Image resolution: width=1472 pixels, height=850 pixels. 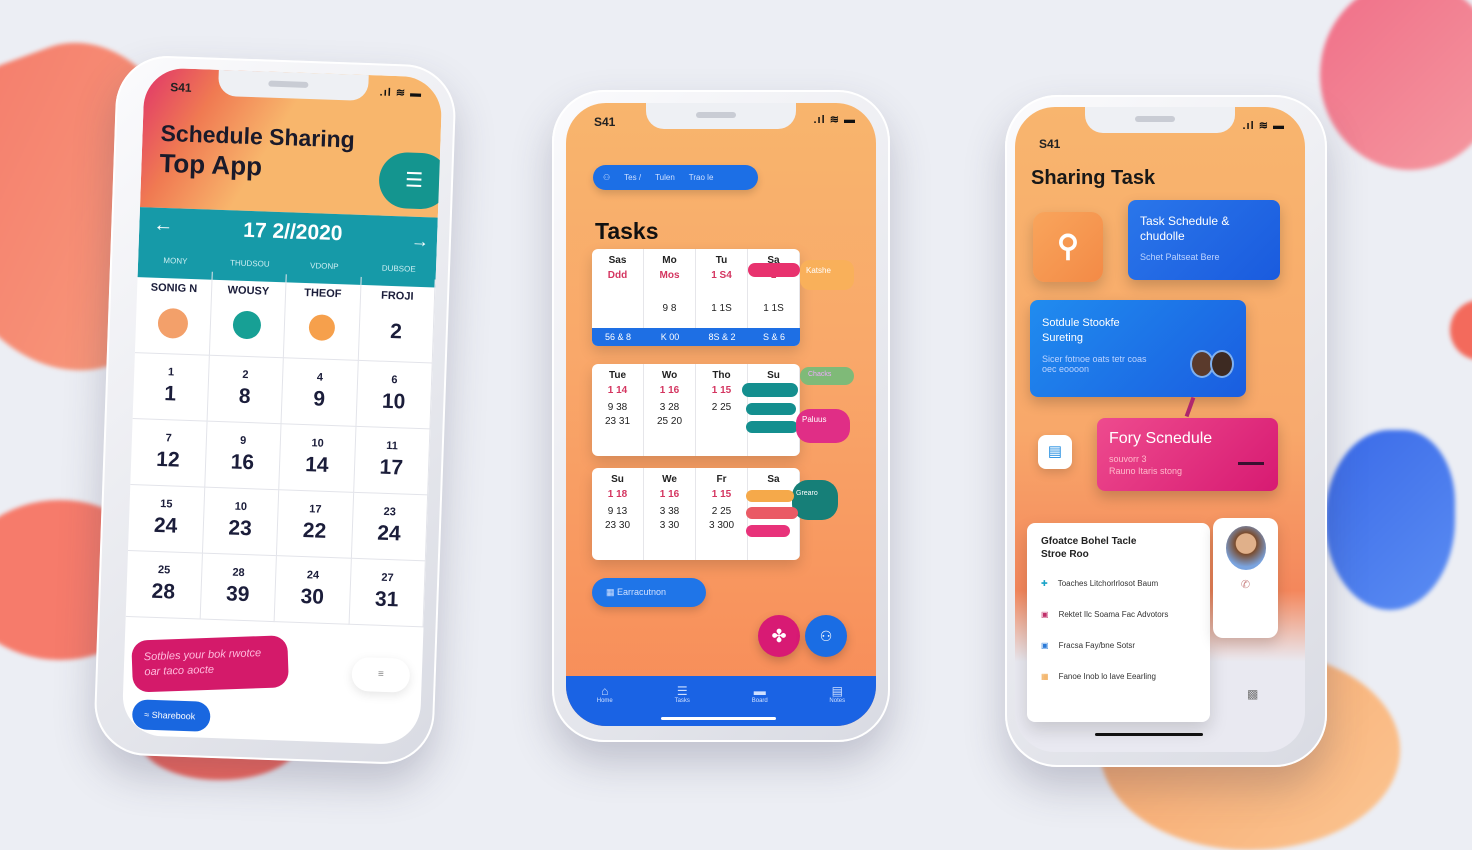 What do you see at coordinates (814, 419) in the screenshot?
I see `side-label: Paluus` at bounding box center [814, 419].